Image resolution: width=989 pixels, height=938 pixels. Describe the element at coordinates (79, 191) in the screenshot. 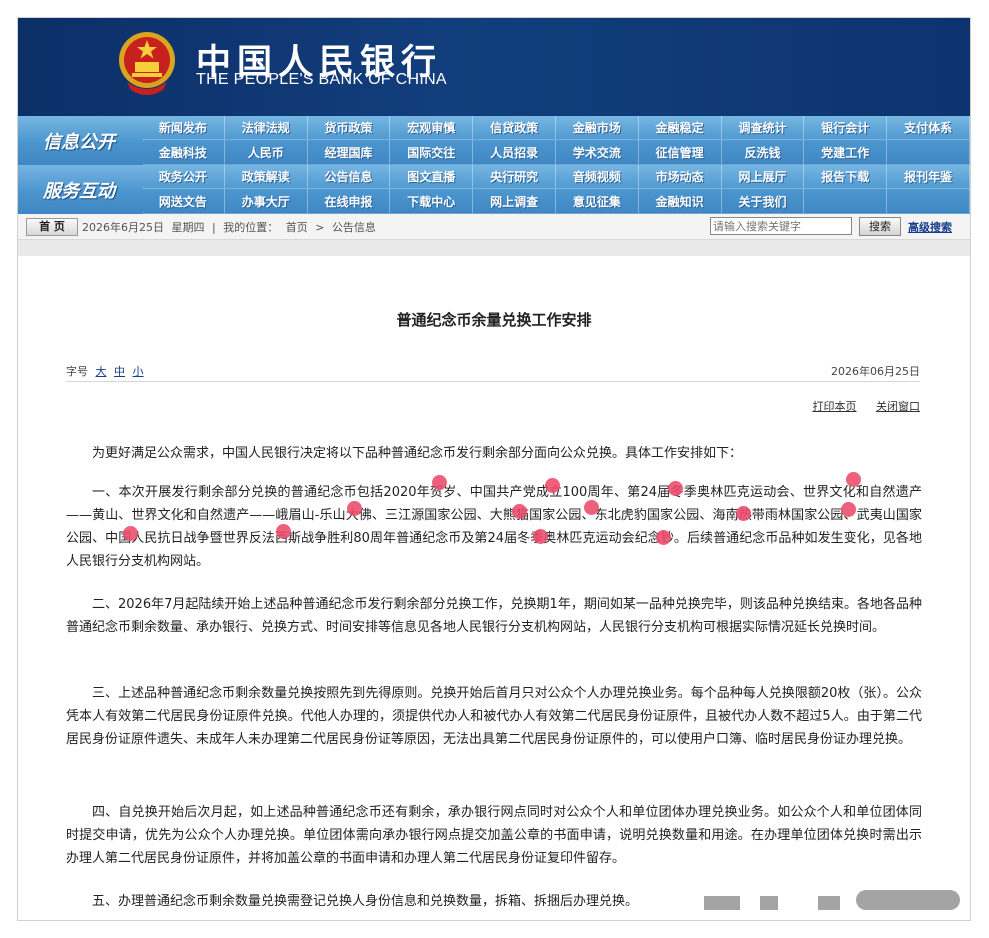

I see `nav-section-title: 服务互动` at that location.